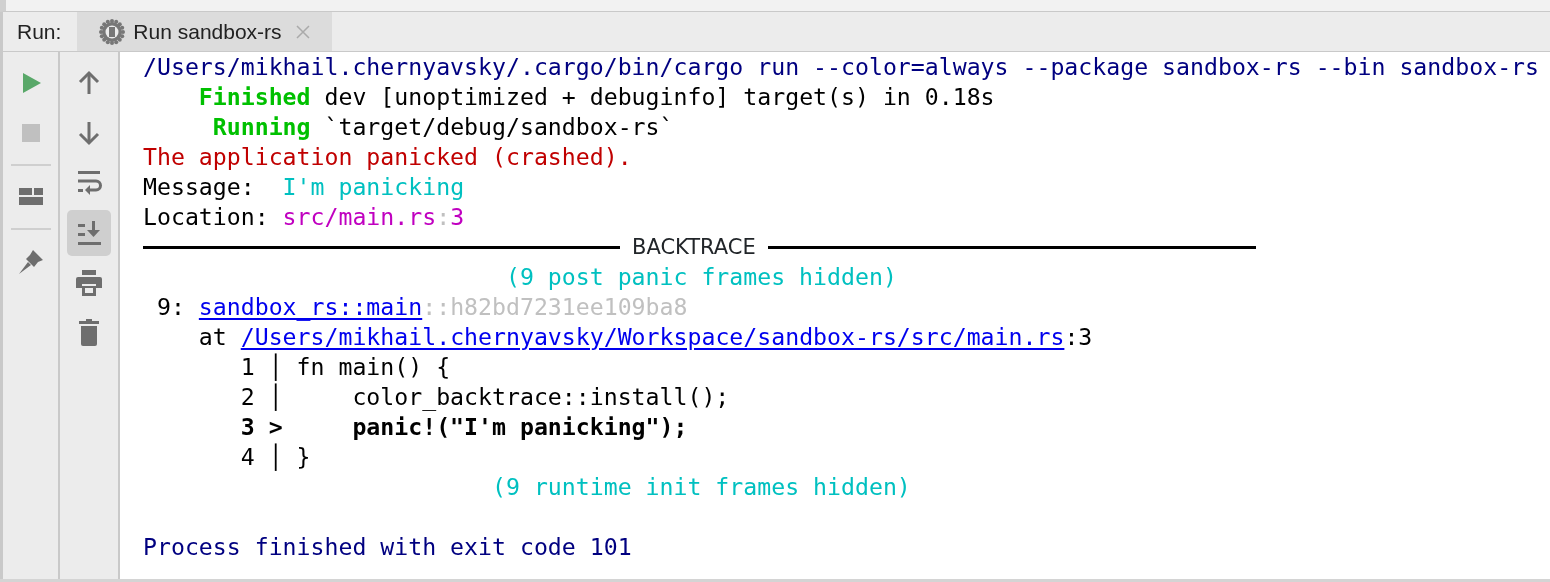 Image resolution: width=1550 pixels, height=582 pixels. Describe the element at coordinates (1078, 337) in the screenshot. I see `console-text: :3` at that location.